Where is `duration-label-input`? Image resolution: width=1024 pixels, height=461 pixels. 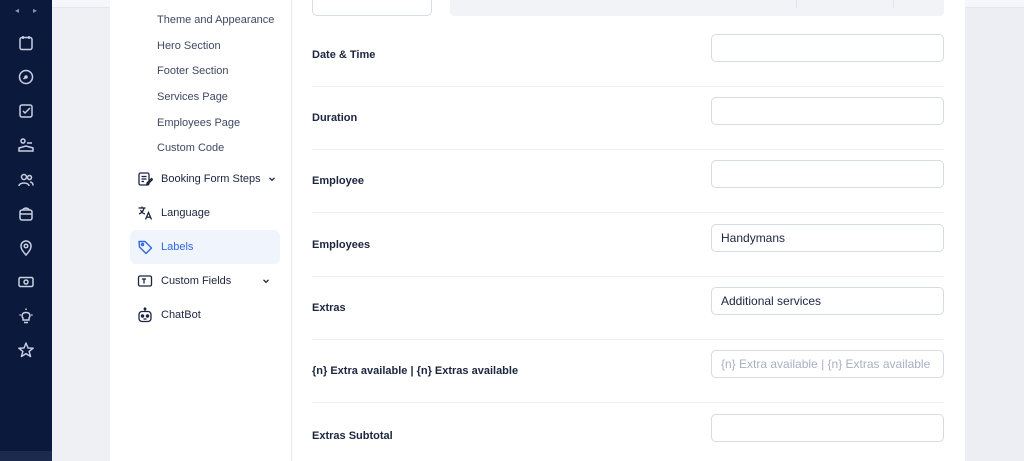 duration-label-input is located at coordinates (827, 111).